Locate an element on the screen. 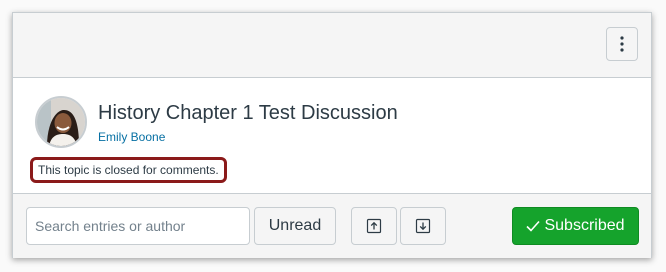 The height and width of the screenshot is (272, 666). arrow-down-to-line-icon is located at coordinates (423, 226).